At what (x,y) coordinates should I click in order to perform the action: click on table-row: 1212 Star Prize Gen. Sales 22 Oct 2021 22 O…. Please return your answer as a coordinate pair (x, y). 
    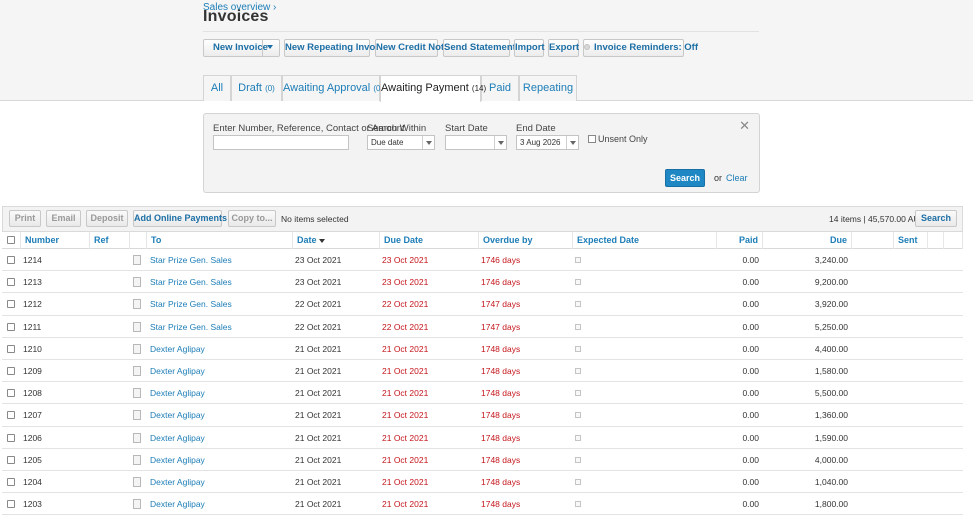
    Looking at the image, I should click on (482, 304).